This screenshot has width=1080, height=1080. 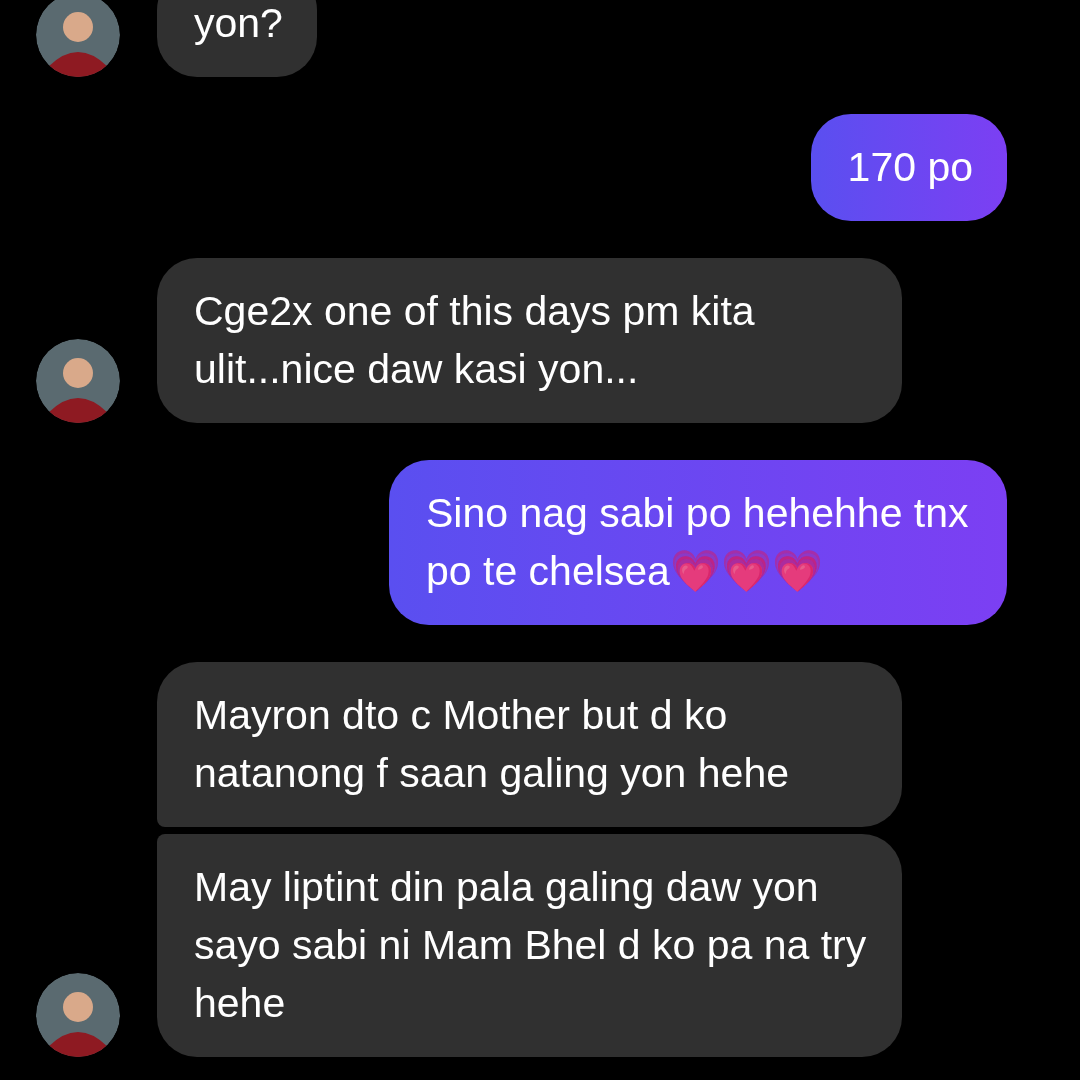 What do you see at coordinates (529, 945) in the screenshot?
I see `message-bubble: May liptint din pala galing daw yon sayo sabi ni Mam Bhel d ko pa na try hehe` at bounding box center [529, 945].